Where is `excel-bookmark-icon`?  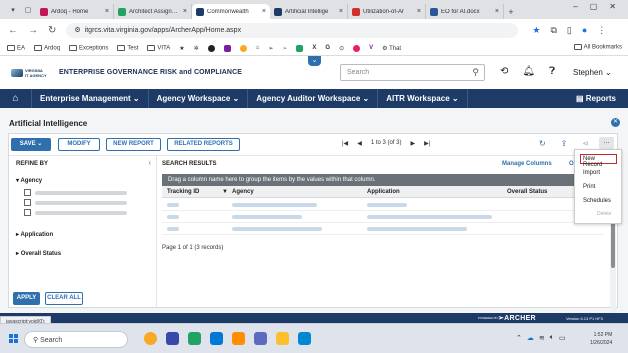 excel-bookmark-icon is located at coordinates (300, 48).